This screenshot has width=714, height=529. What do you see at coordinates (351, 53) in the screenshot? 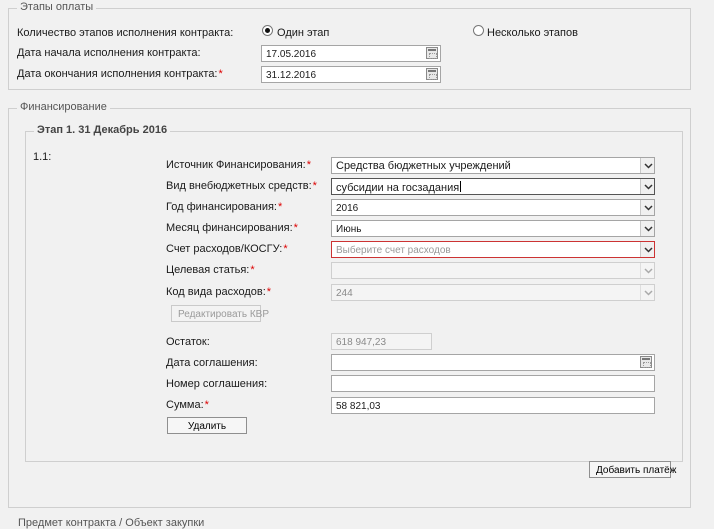
I see `start-date-field: 17.05.2016` at bounding box center [351, 53].